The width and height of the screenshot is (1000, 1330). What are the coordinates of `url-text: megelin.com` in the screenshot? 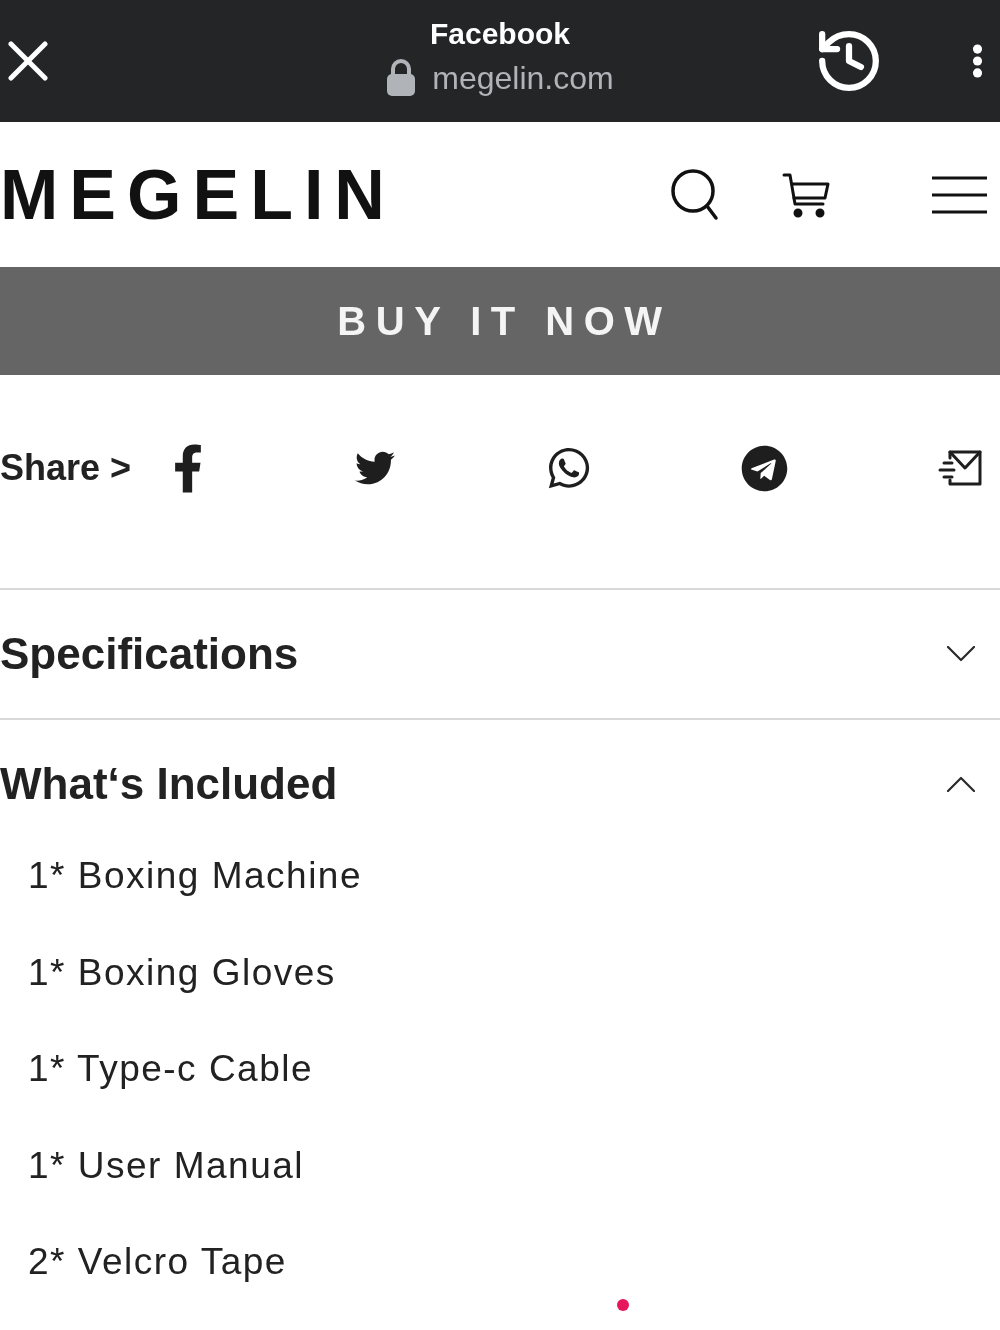 It's located at (523, 78).